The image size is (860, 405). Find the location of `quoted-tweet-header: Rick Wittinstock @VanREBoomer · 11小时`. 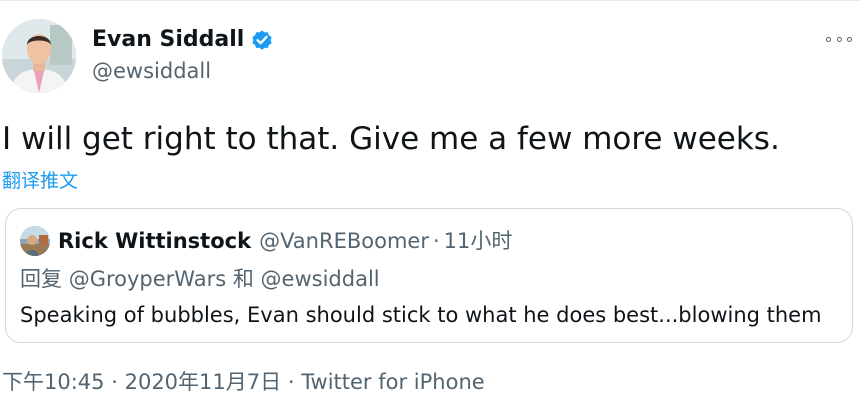

quoted-tweet-header: Rick Wittinstock @VanREBoomer · 11小时 is located at coordinates (285, 241).